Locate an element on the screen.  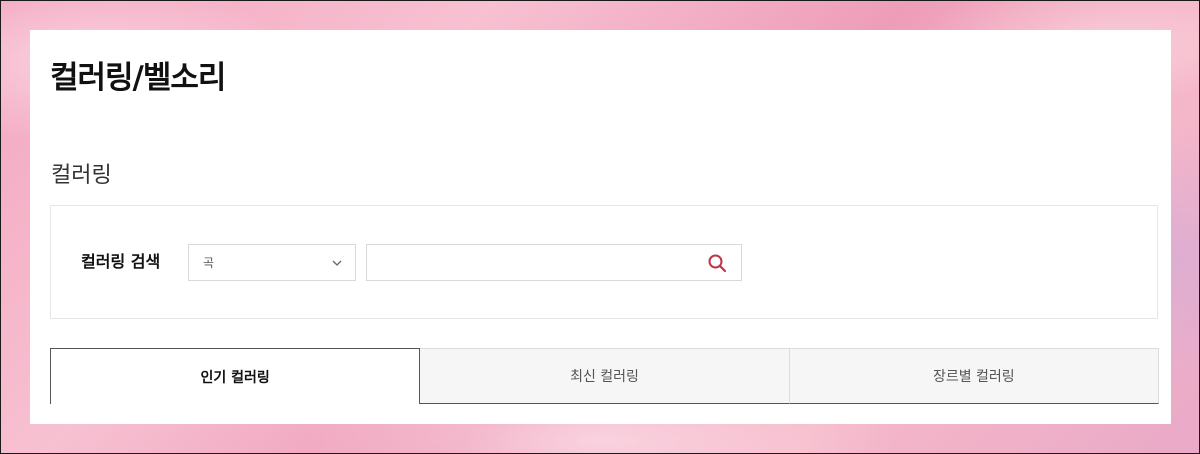
chevron-down-icon is located at coordinates (337, 263).